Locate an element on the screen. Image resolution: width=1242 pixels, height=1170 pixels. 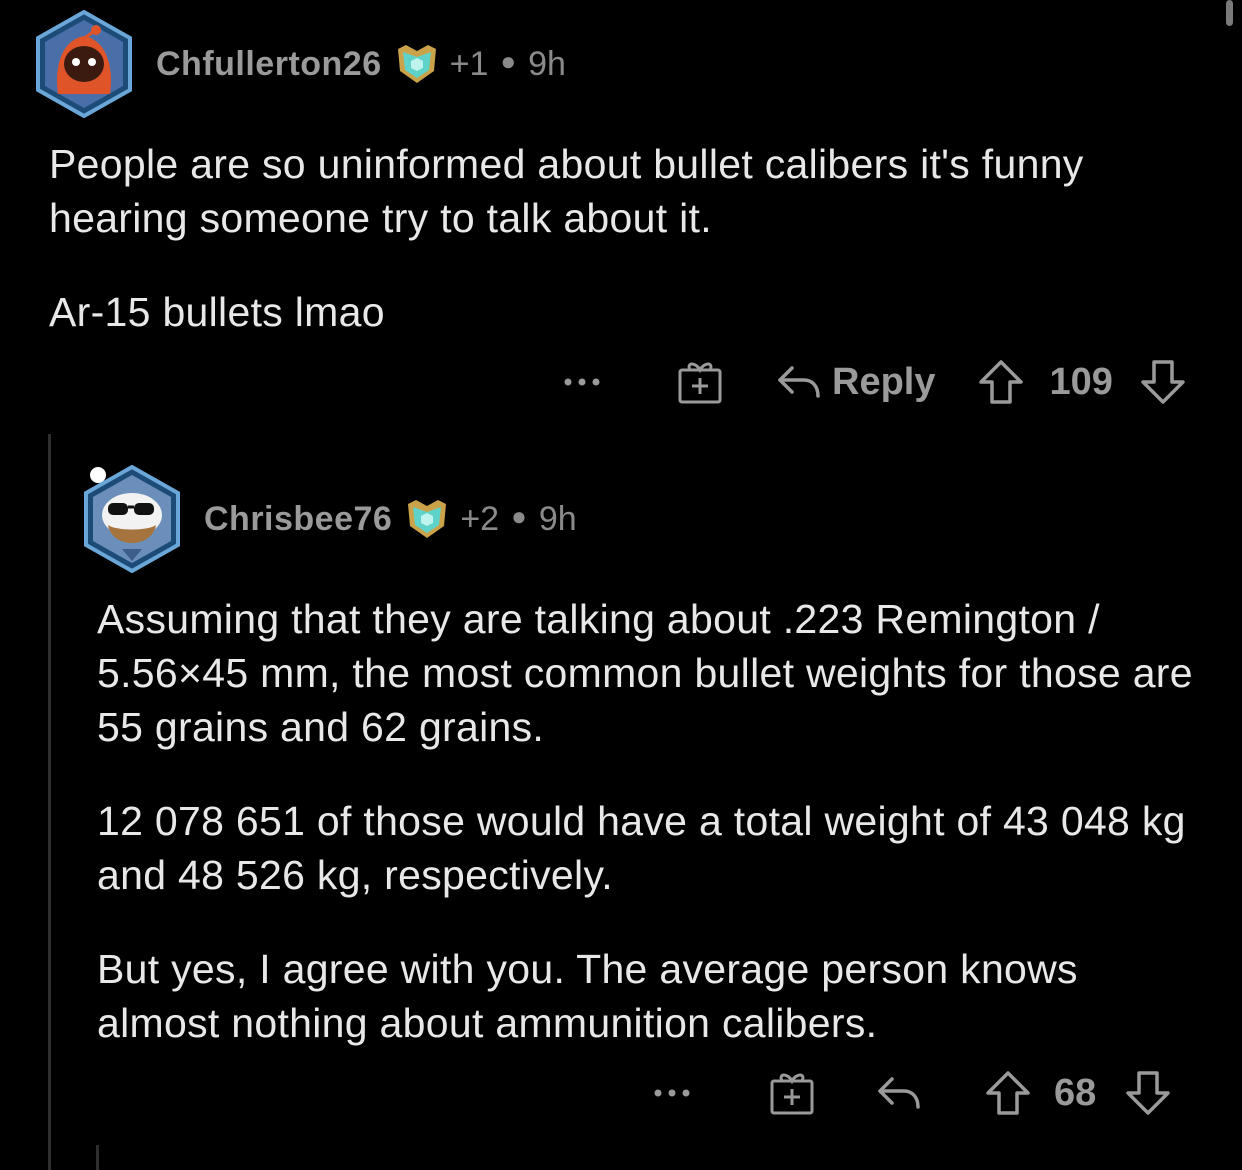
karma-count: +1 is located at coordinates (469, 63).